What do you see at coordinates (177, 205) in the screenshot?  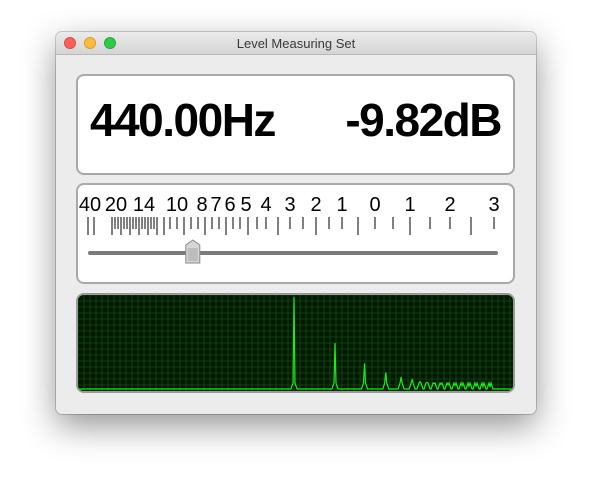 I see `meter-scale-label: 10` at bounding box center [177, 205].